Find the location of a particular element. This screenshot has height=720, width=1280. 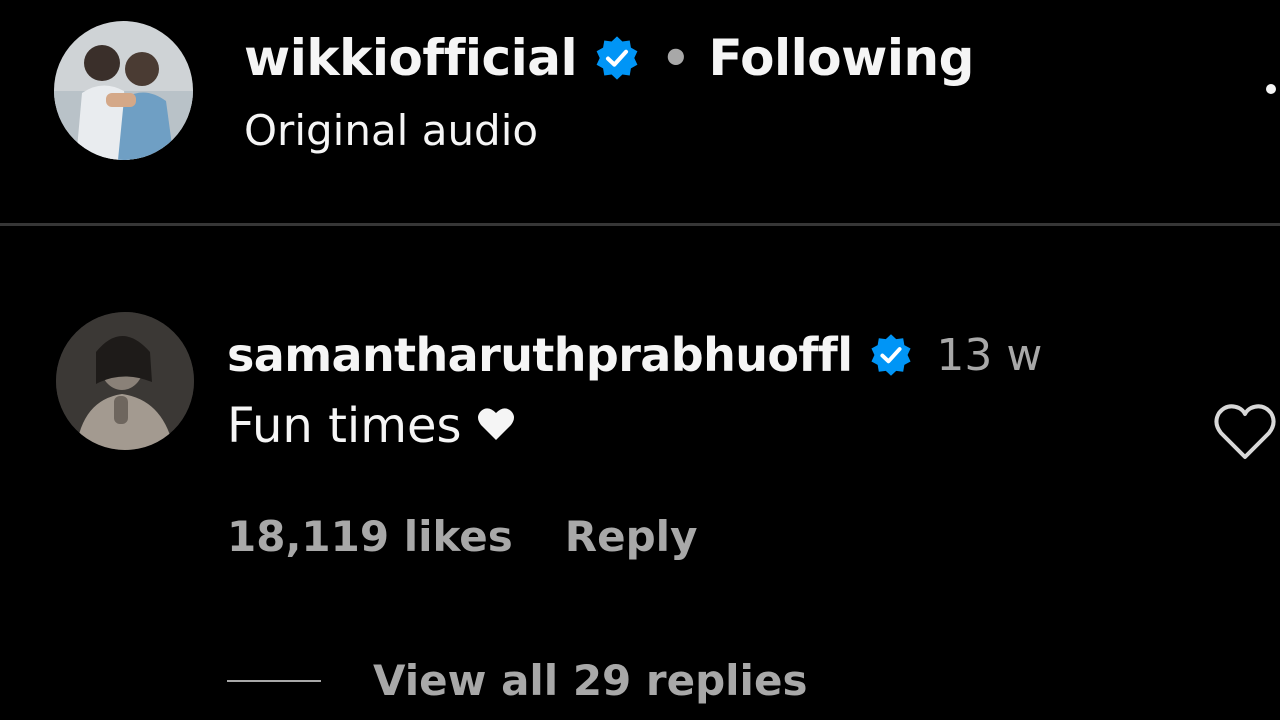

comment-body: Fun times is located at coordinates (344, 426).